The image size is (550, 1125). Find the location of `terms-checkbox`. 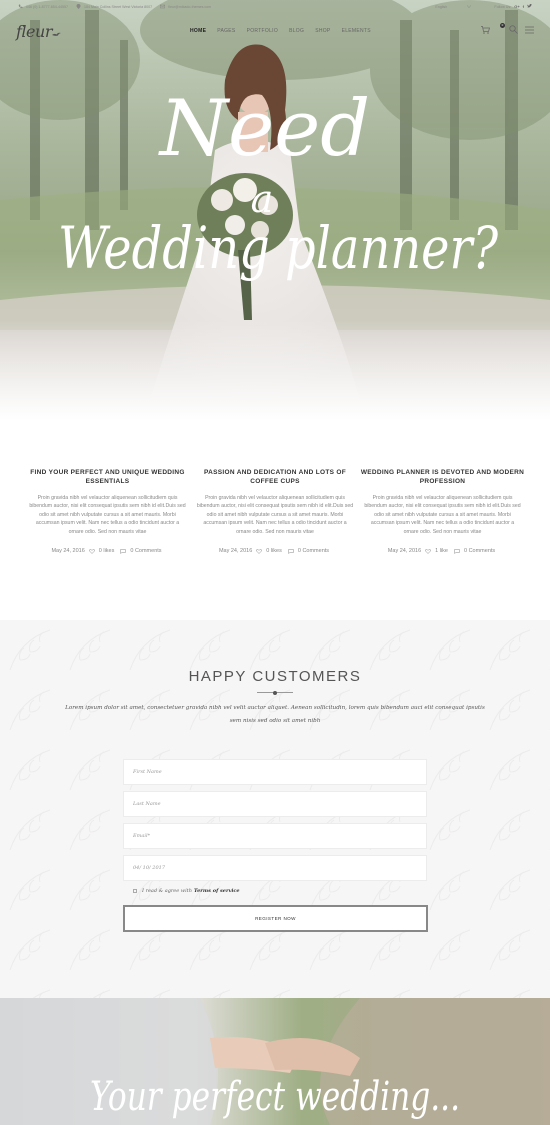

terms-checkbox is located at coordinates (135, 891).